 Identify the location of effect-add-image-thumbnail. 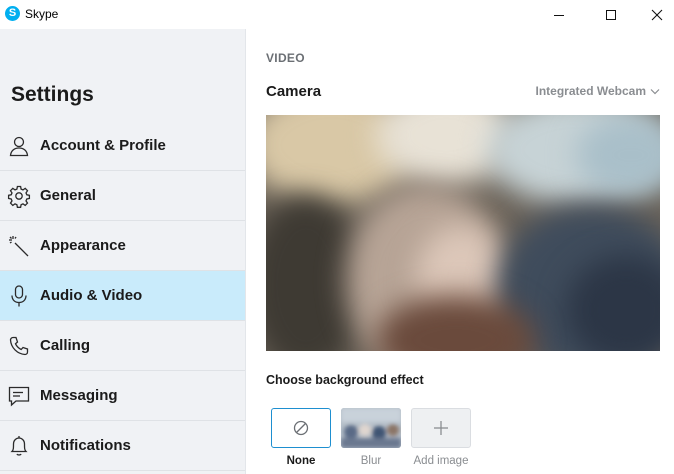
(441, 428).